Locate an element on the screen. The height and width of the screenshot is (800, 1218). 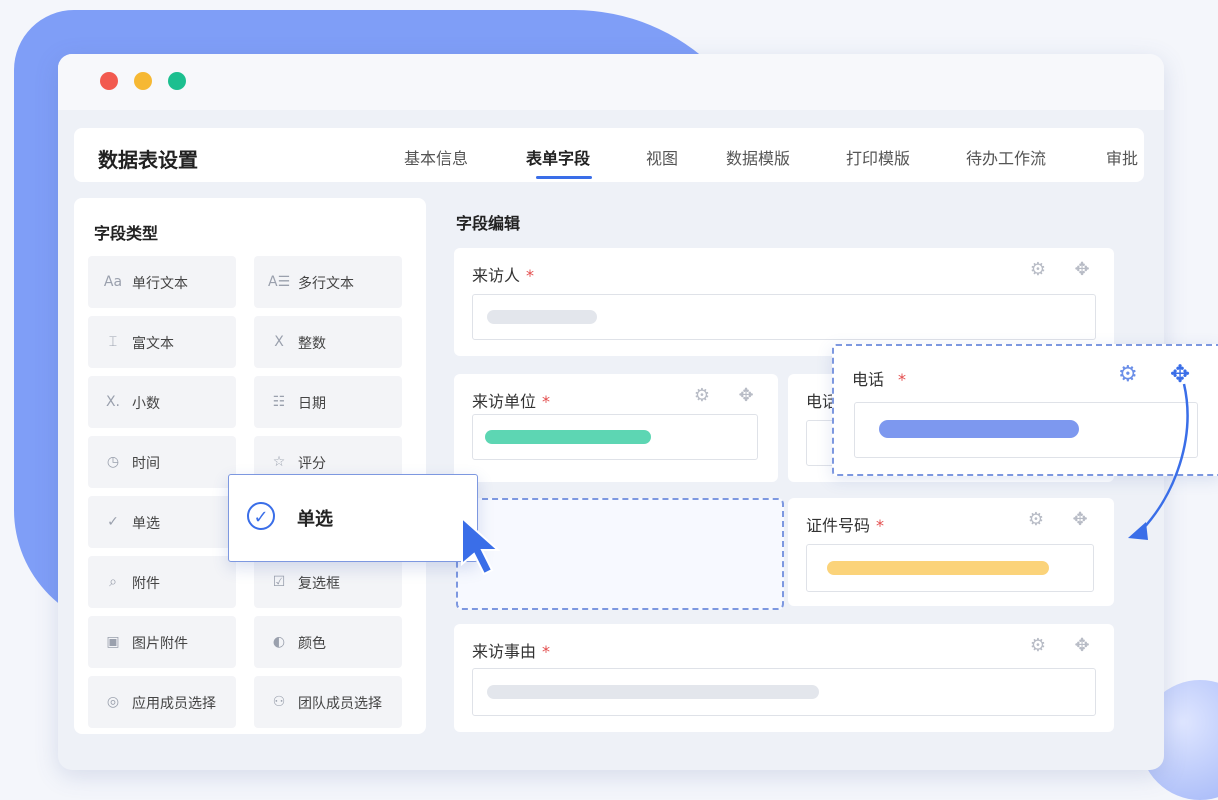
field-type-checkbox: ☑ 复选框 is located at coordinates (328, 582).